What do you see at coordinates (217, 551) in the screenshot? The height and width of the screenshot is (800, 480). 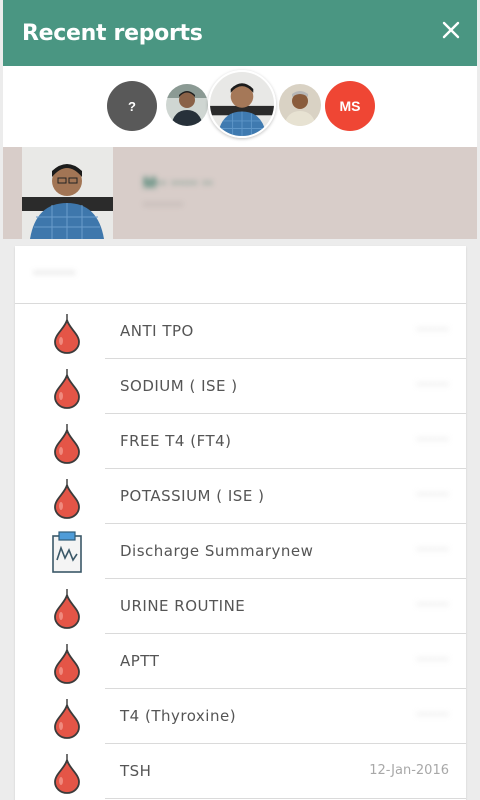 I see `report-name: Discharge Summarynew` at bounding box center [217, 551].